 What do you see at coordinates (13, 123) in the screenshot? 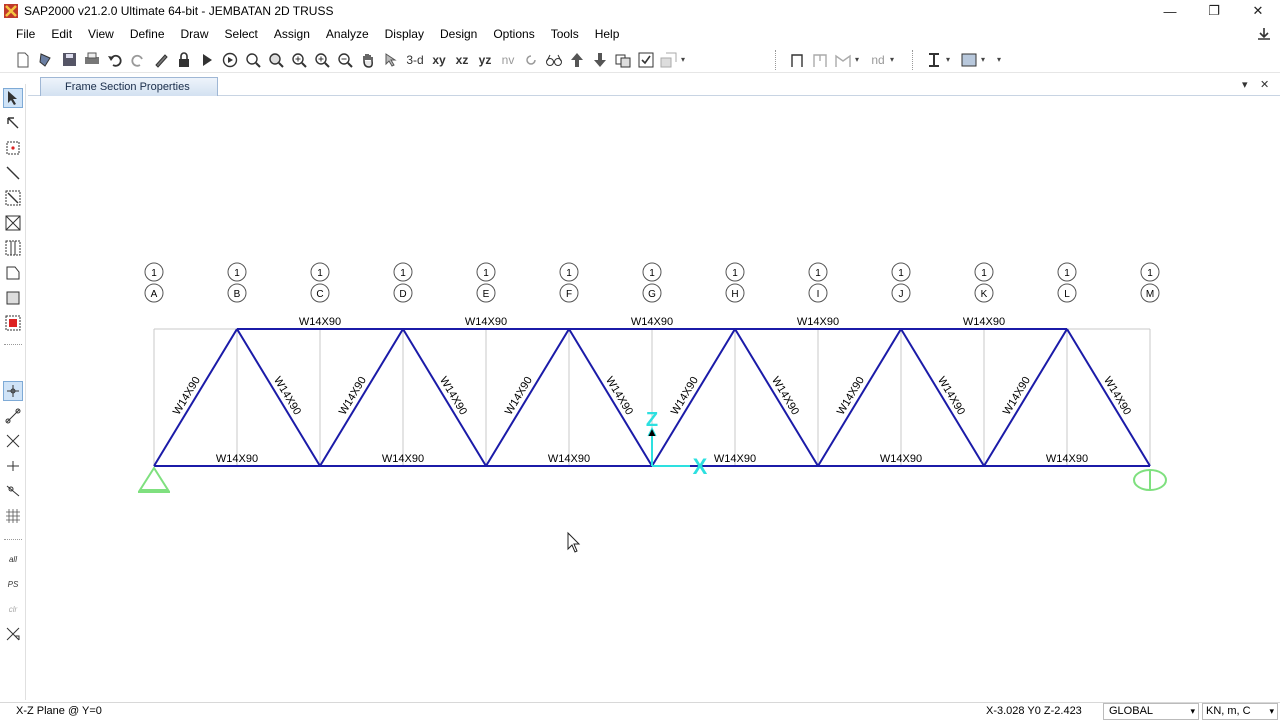
I see `reshape-tool` at bounding box center [13, 123].